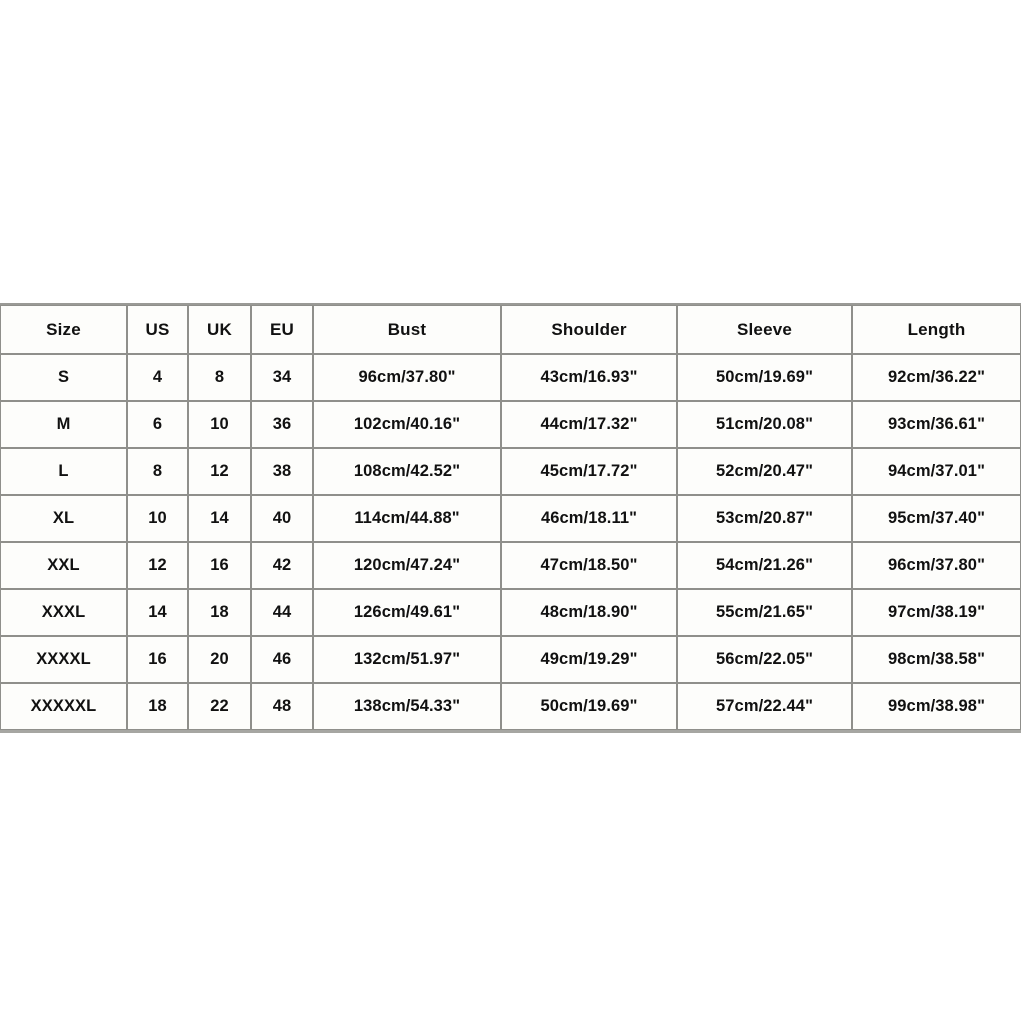 Image resolution: width=1024 pixels, height=1024 pixels. What do you see at coordinates (157, 471) in the screenshot?
I see `cell-us: 8` at bounding box center [157, 471].